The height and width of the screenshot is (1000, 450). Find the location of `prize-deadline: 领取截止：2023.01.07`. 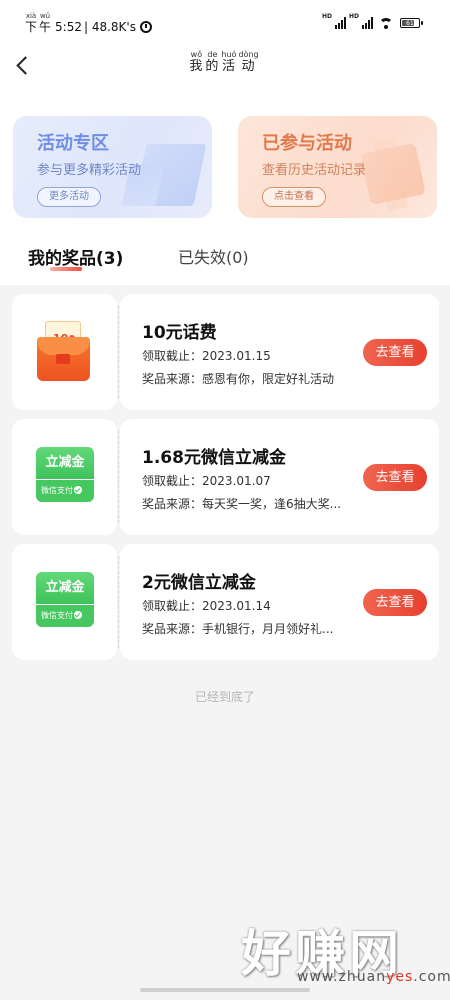

prize-deadline: 领取截止：2023.01.07 is located at coordinates (206, 481).